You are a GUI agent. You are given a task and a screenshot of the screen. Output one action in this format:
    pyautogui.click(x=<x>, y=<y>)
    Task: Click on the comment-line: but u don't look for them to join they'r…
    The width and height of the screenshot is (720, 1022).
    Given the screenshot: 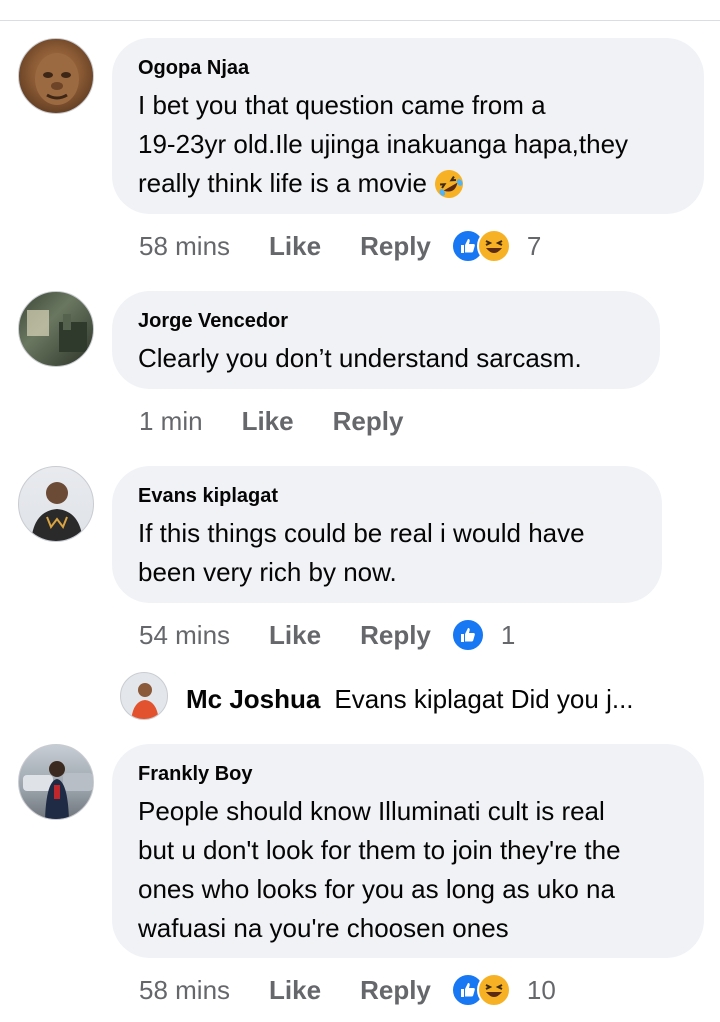 What is the action you would take?
    pyautogui.click(x=379, y=850)
    